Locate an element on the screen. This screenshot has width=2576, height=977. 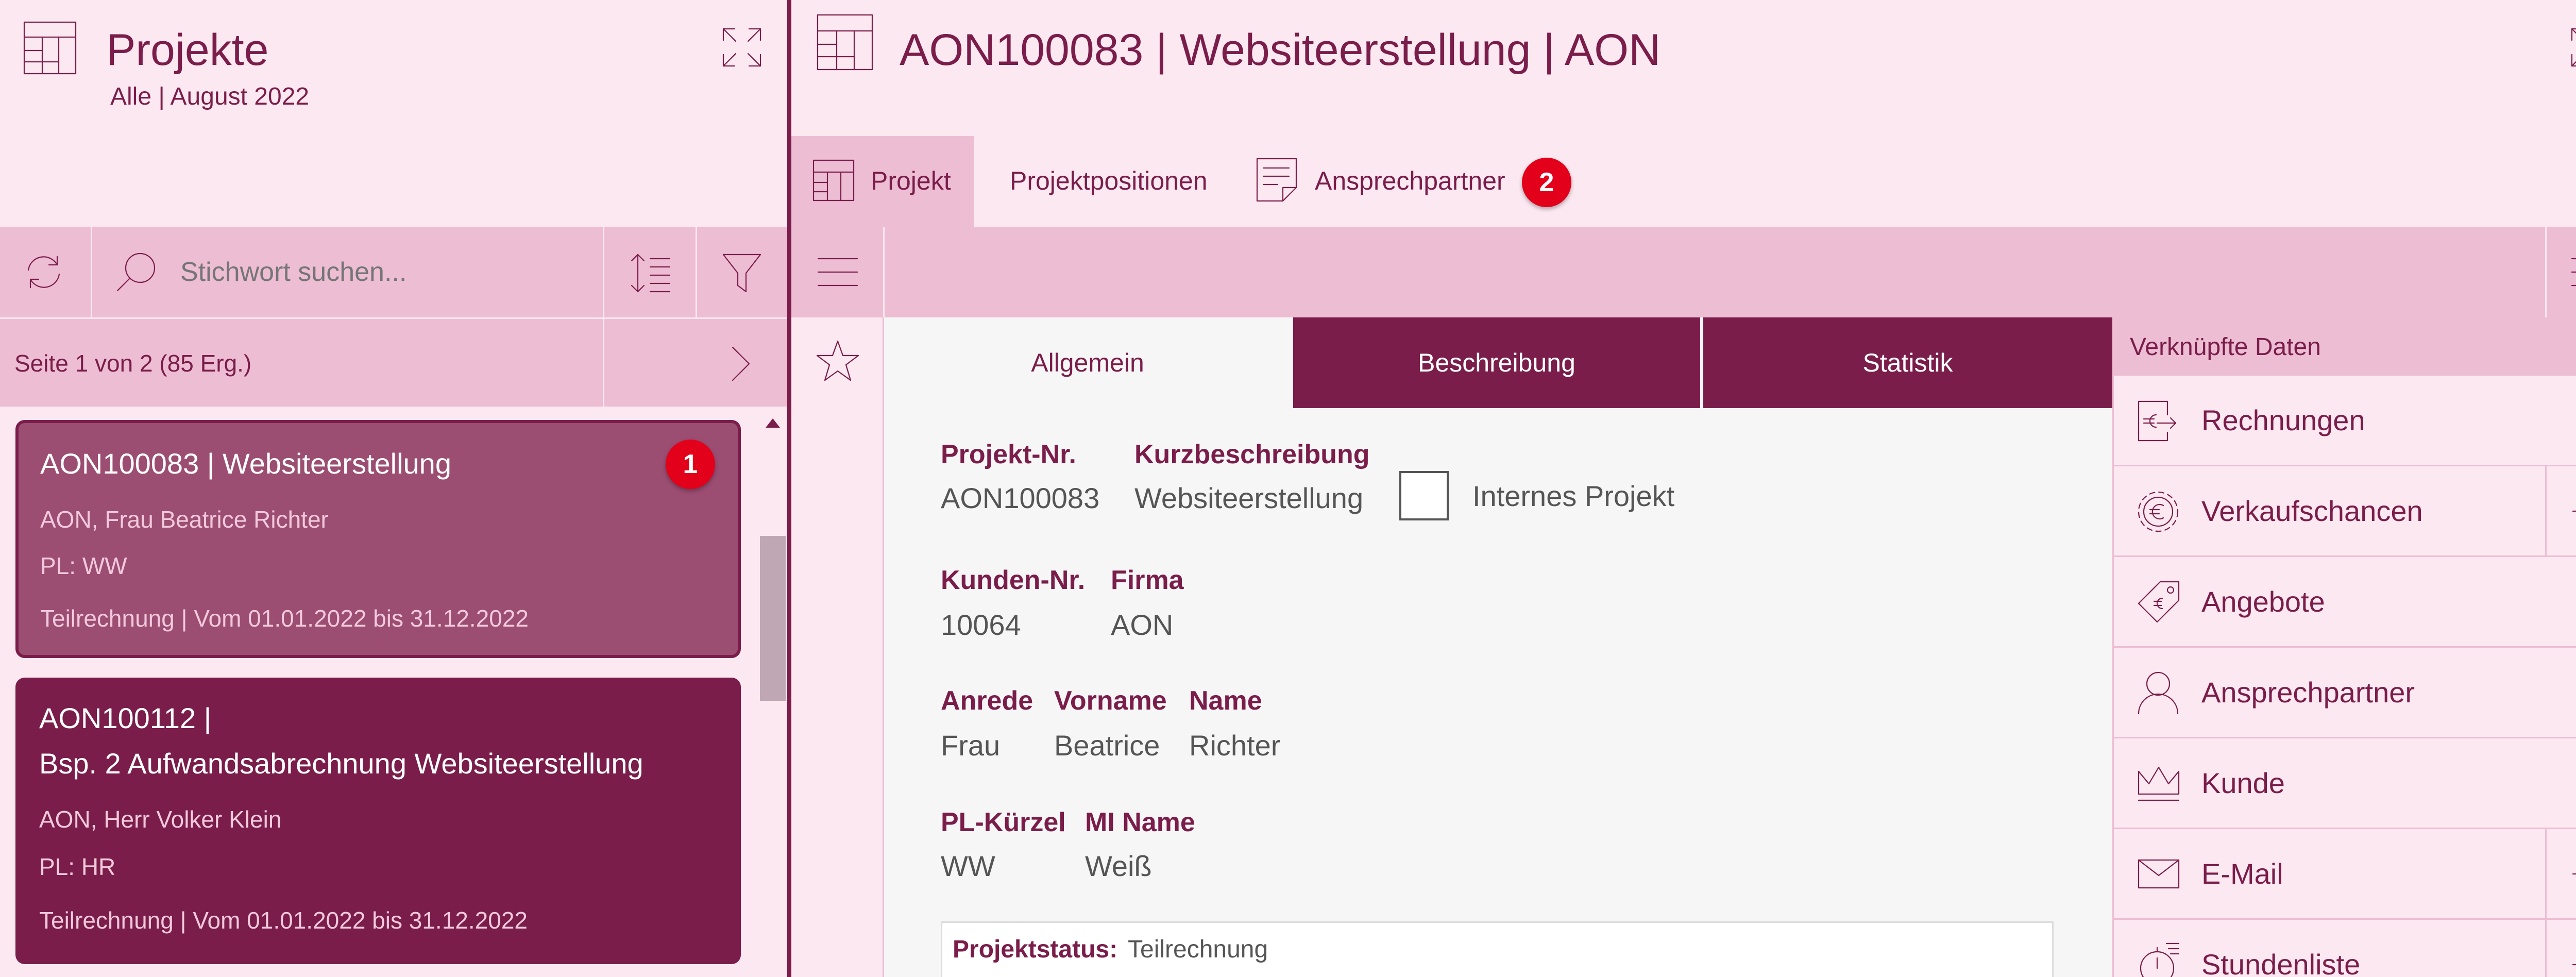
stopwatch-icon is located at coordinates (2159, 959).